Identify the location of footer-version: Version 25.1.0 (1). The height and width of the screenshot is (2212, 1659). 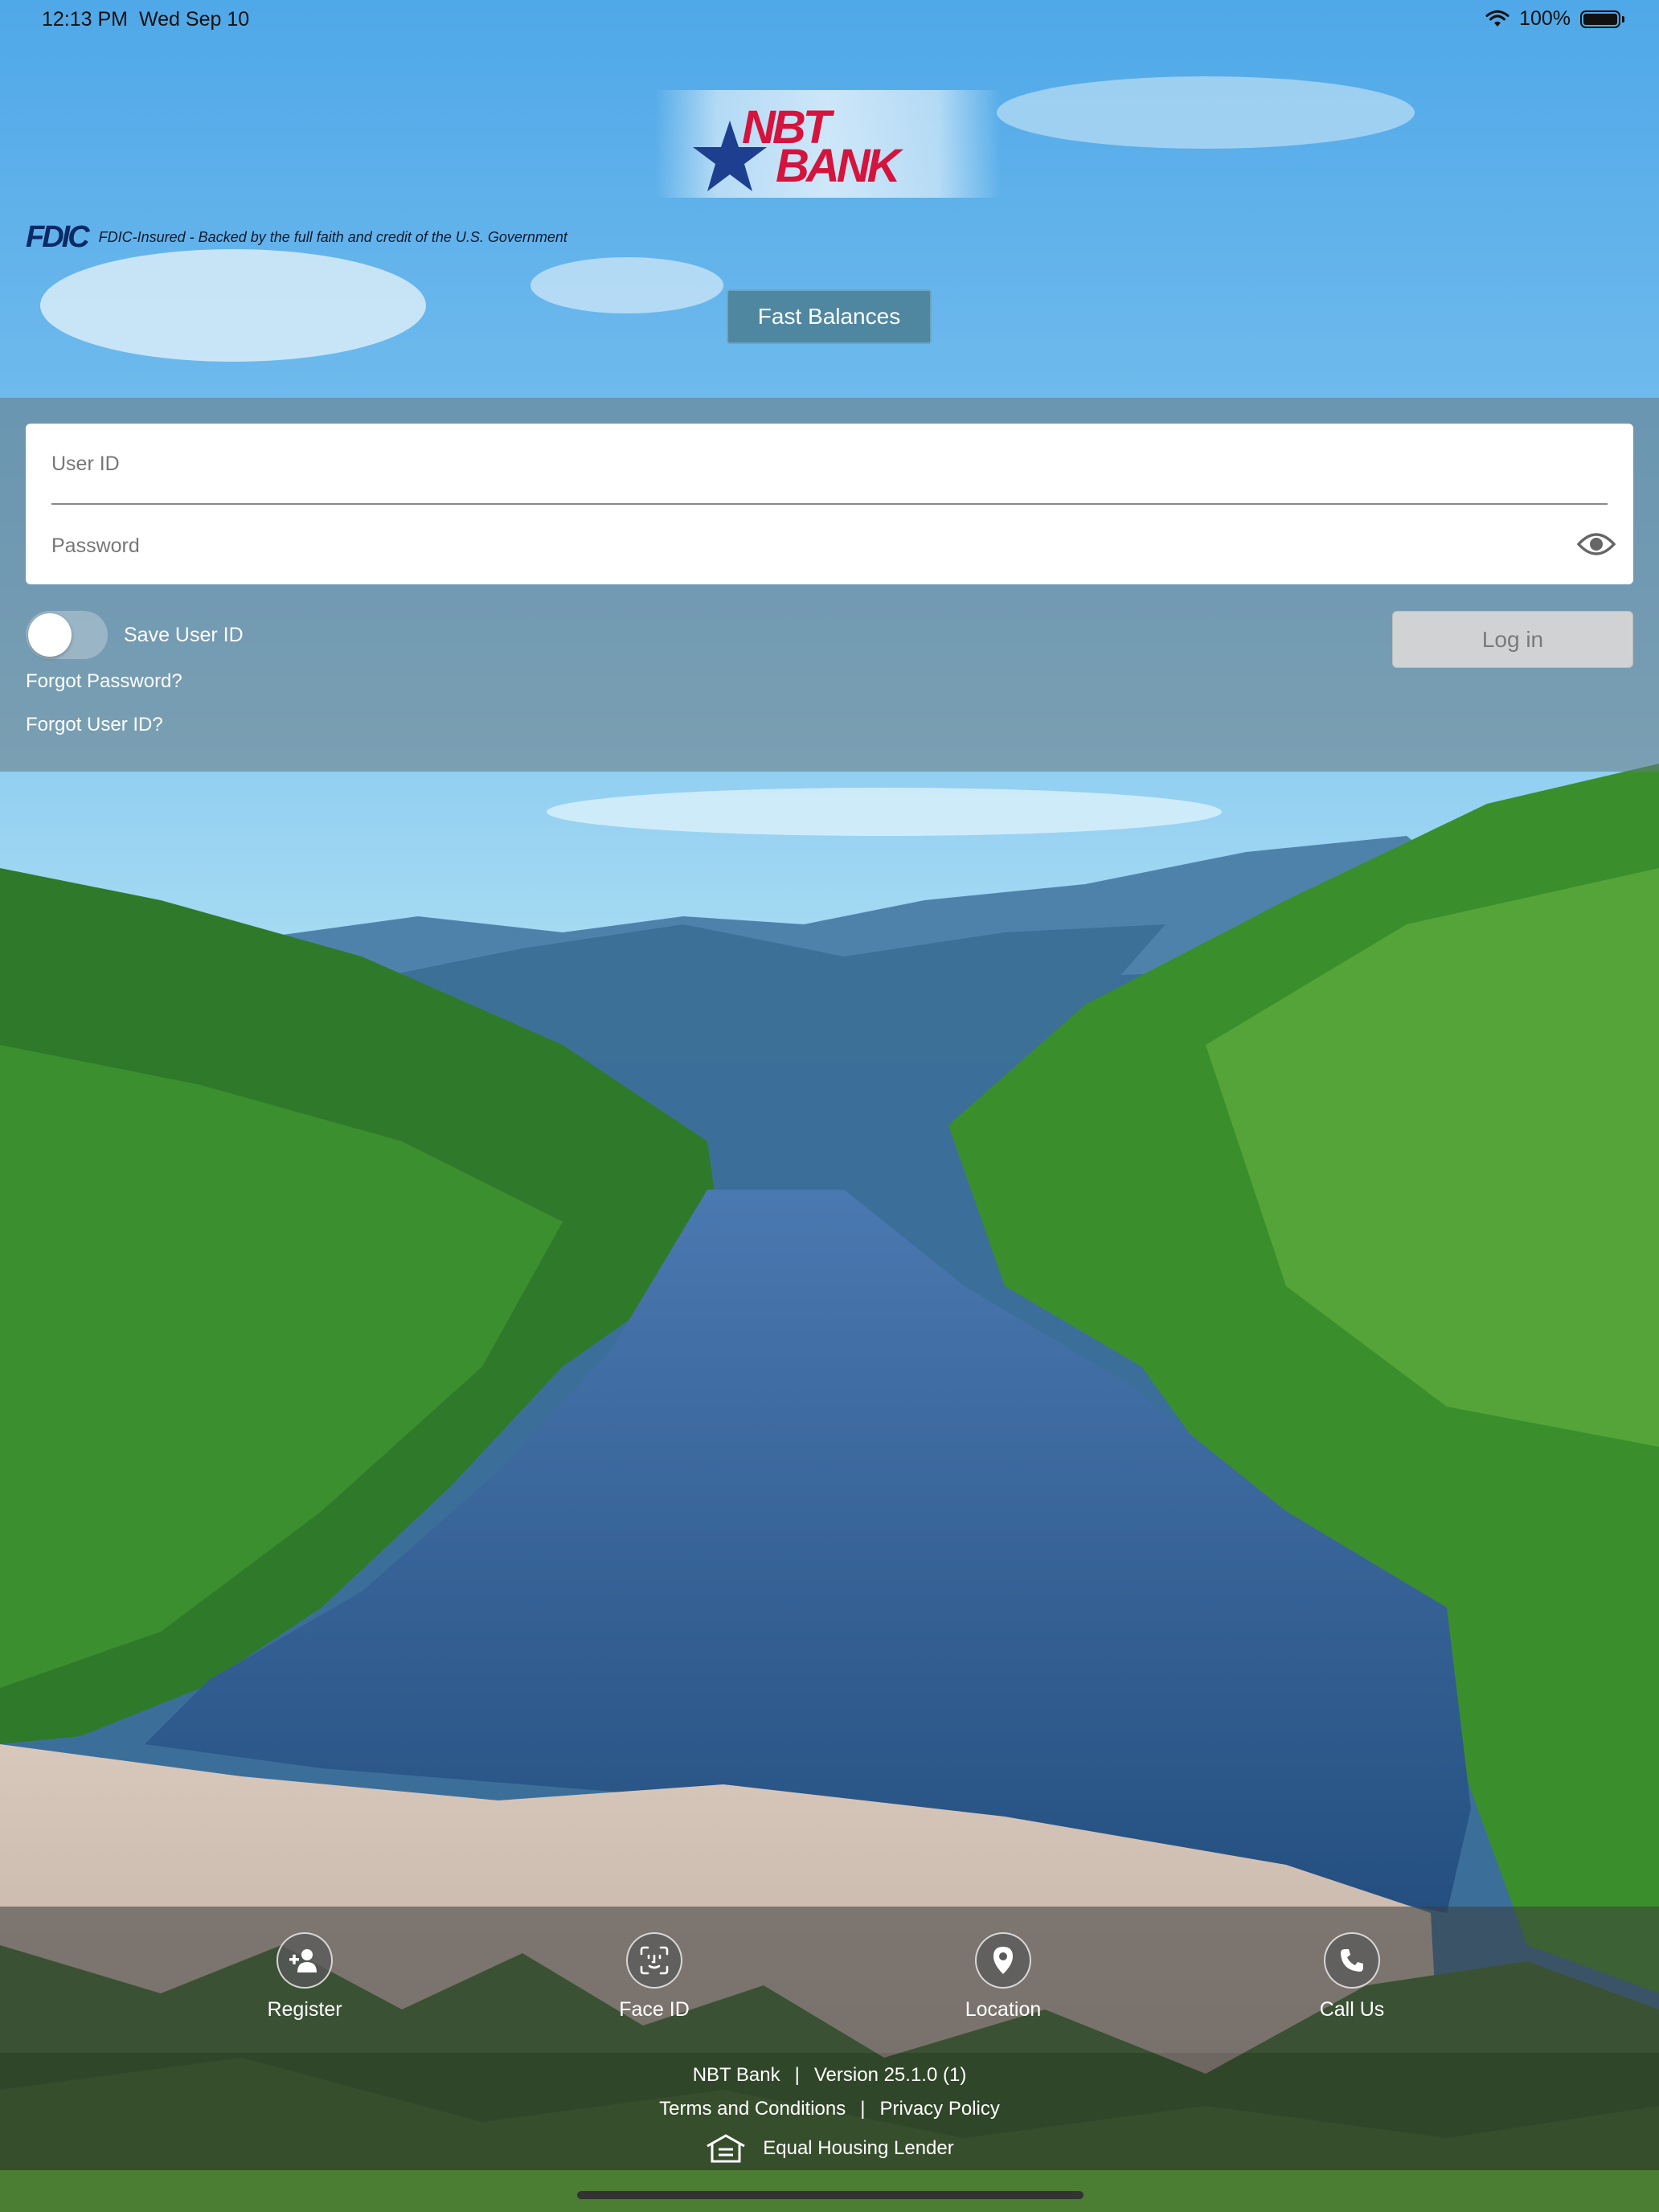
(890, 2075).